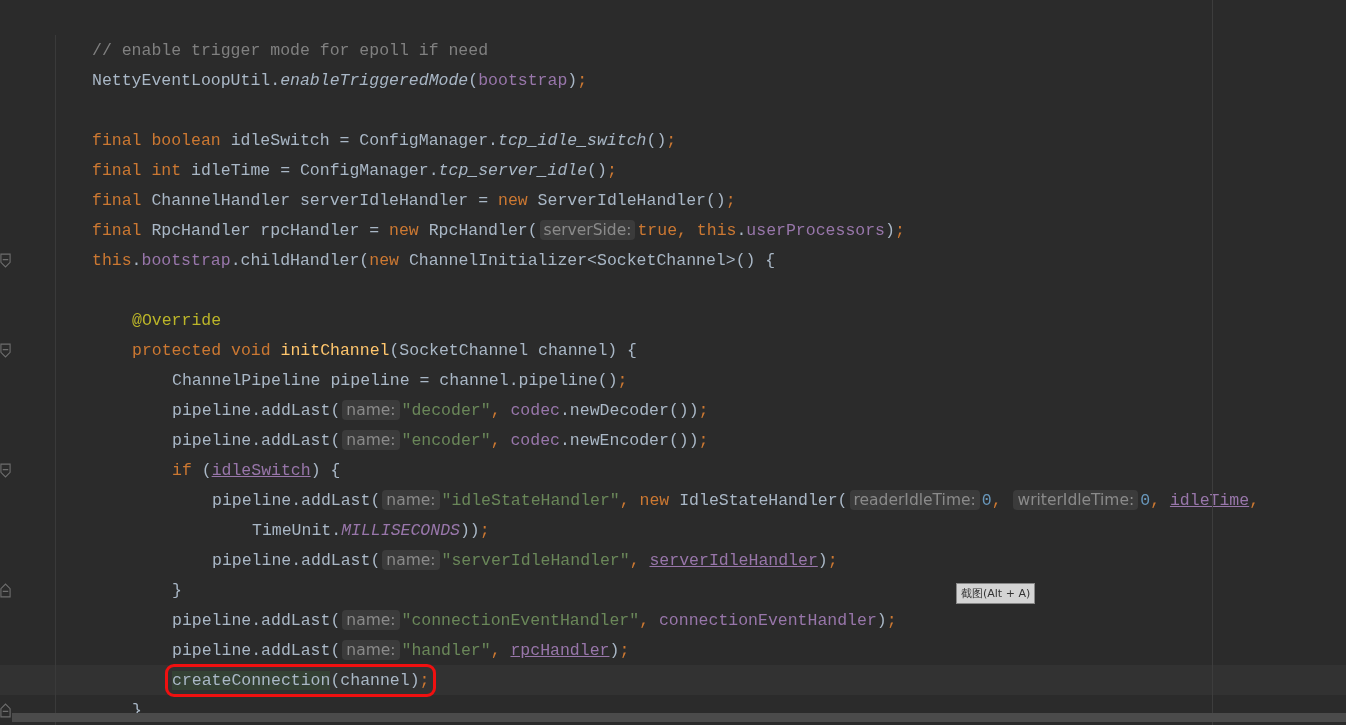  What do you see at coordinates (202, 350) in the screenshot?
I see `code-keyword: protected void` at bounding box center [202, 350].